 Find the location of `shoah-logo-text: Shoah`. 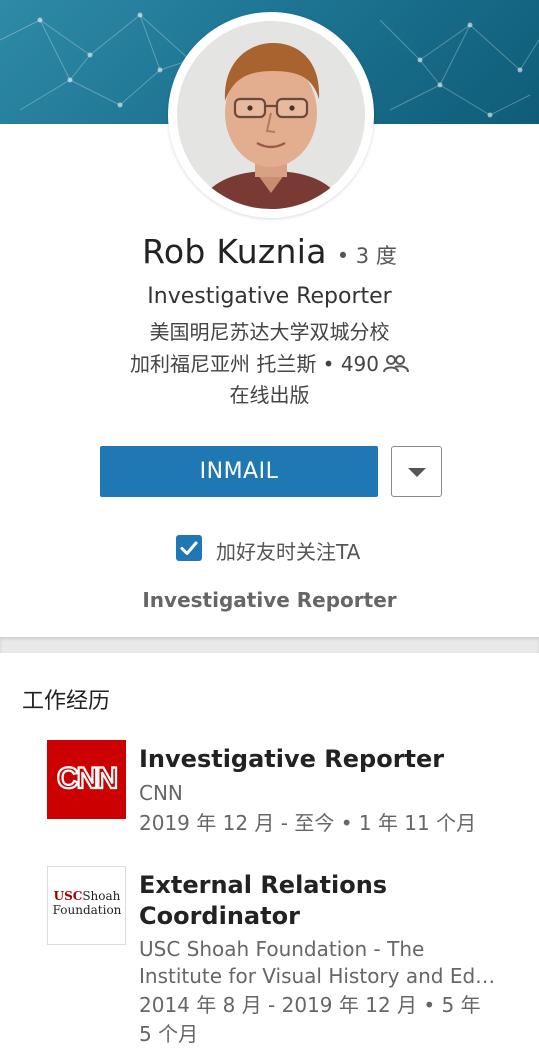

shoah-logo-text: Shoah is located at coordinates (101, 896).